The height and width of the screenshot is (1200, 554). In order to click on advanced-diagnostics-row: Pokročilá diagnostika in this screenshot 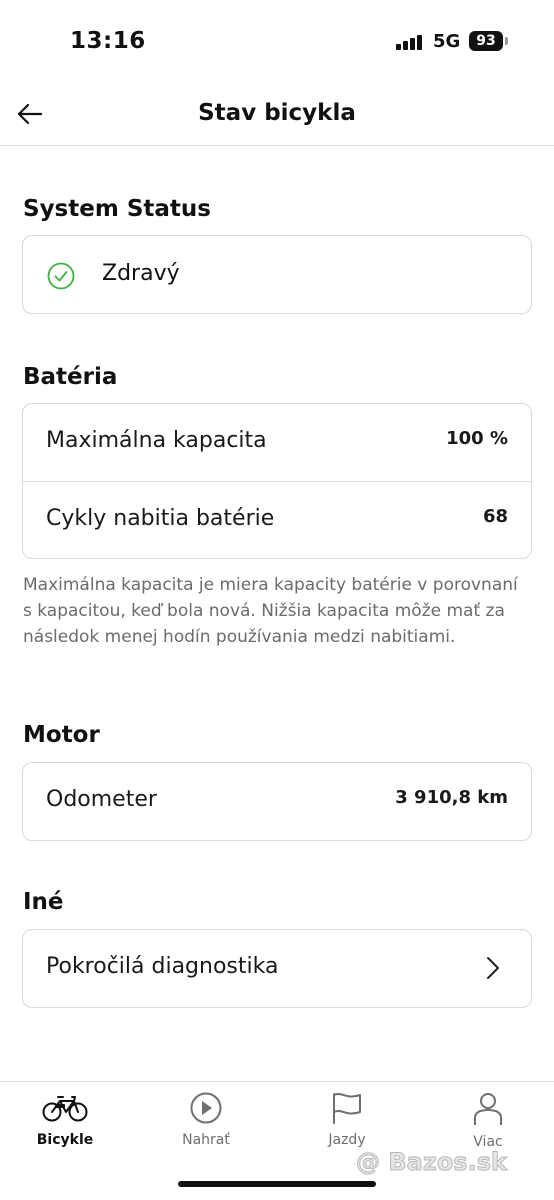, I will do `click(277, 968)`.